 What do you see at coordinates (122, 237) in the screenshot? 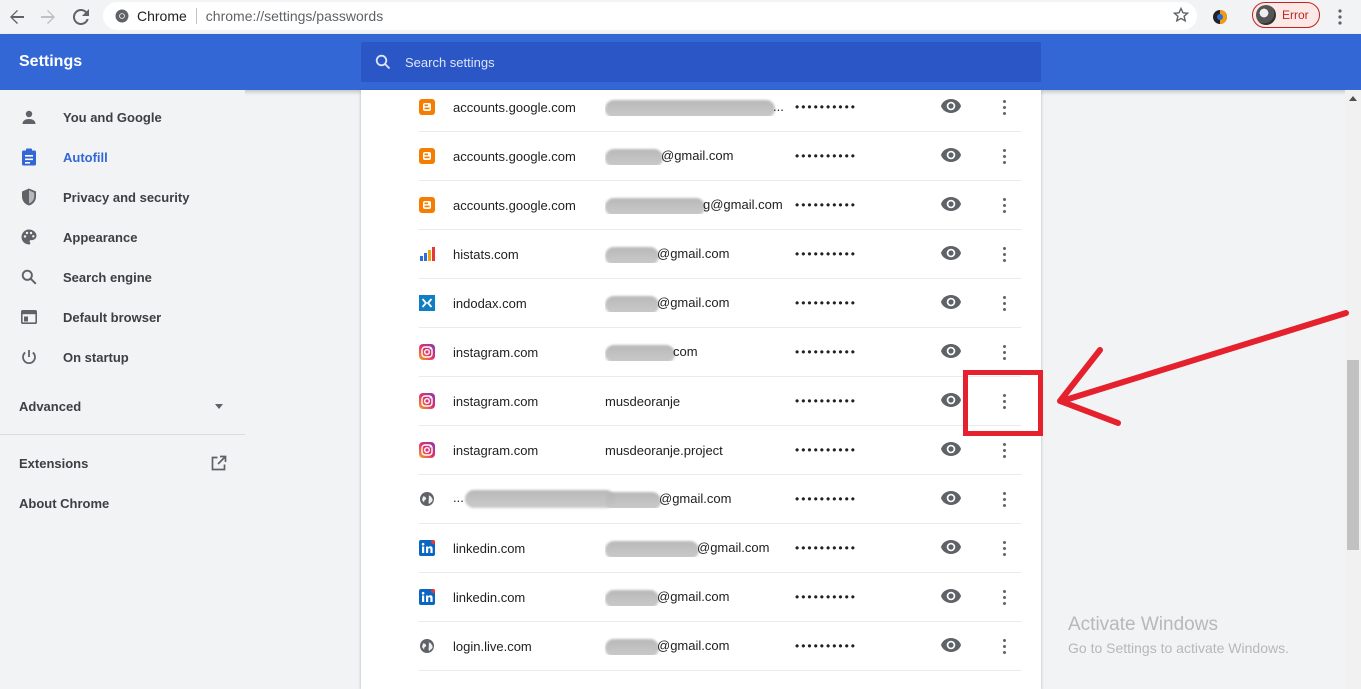
I see `sidebar-item-appearance: Appearance` at bounding box center [122, 237].